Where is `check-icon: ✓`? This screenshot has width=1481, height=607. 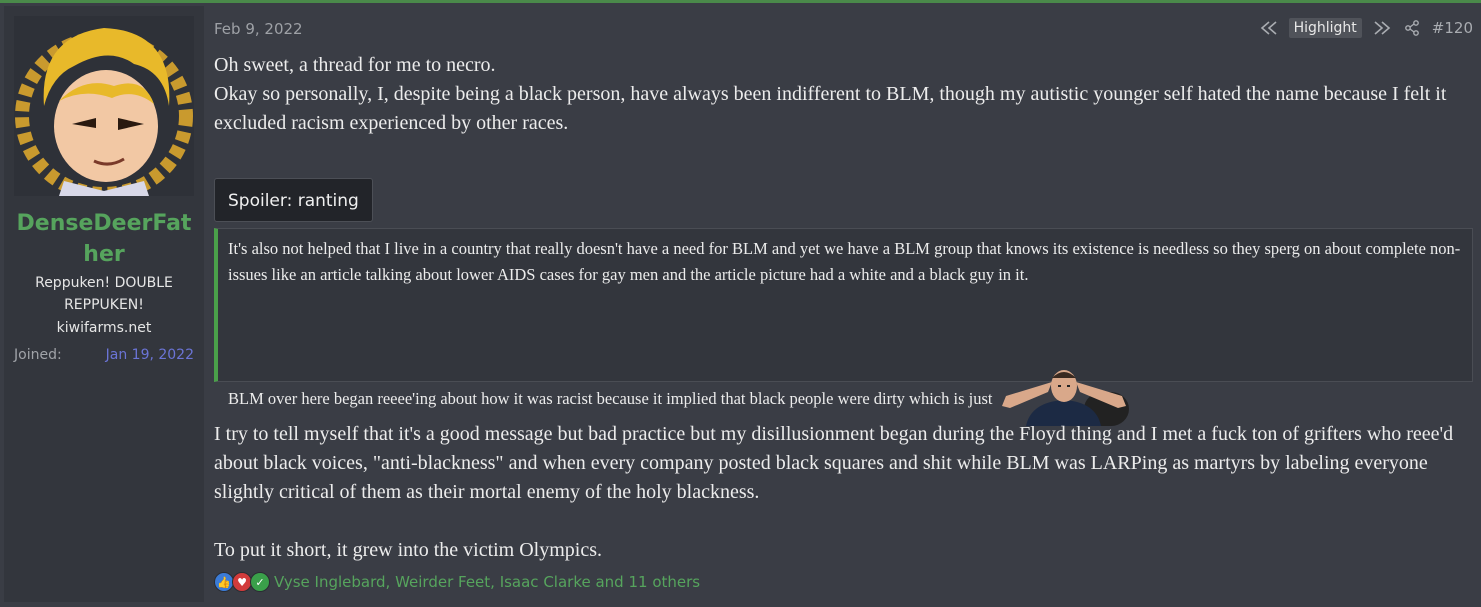
check-icon: ✓ is located at coordinates (260, 582).